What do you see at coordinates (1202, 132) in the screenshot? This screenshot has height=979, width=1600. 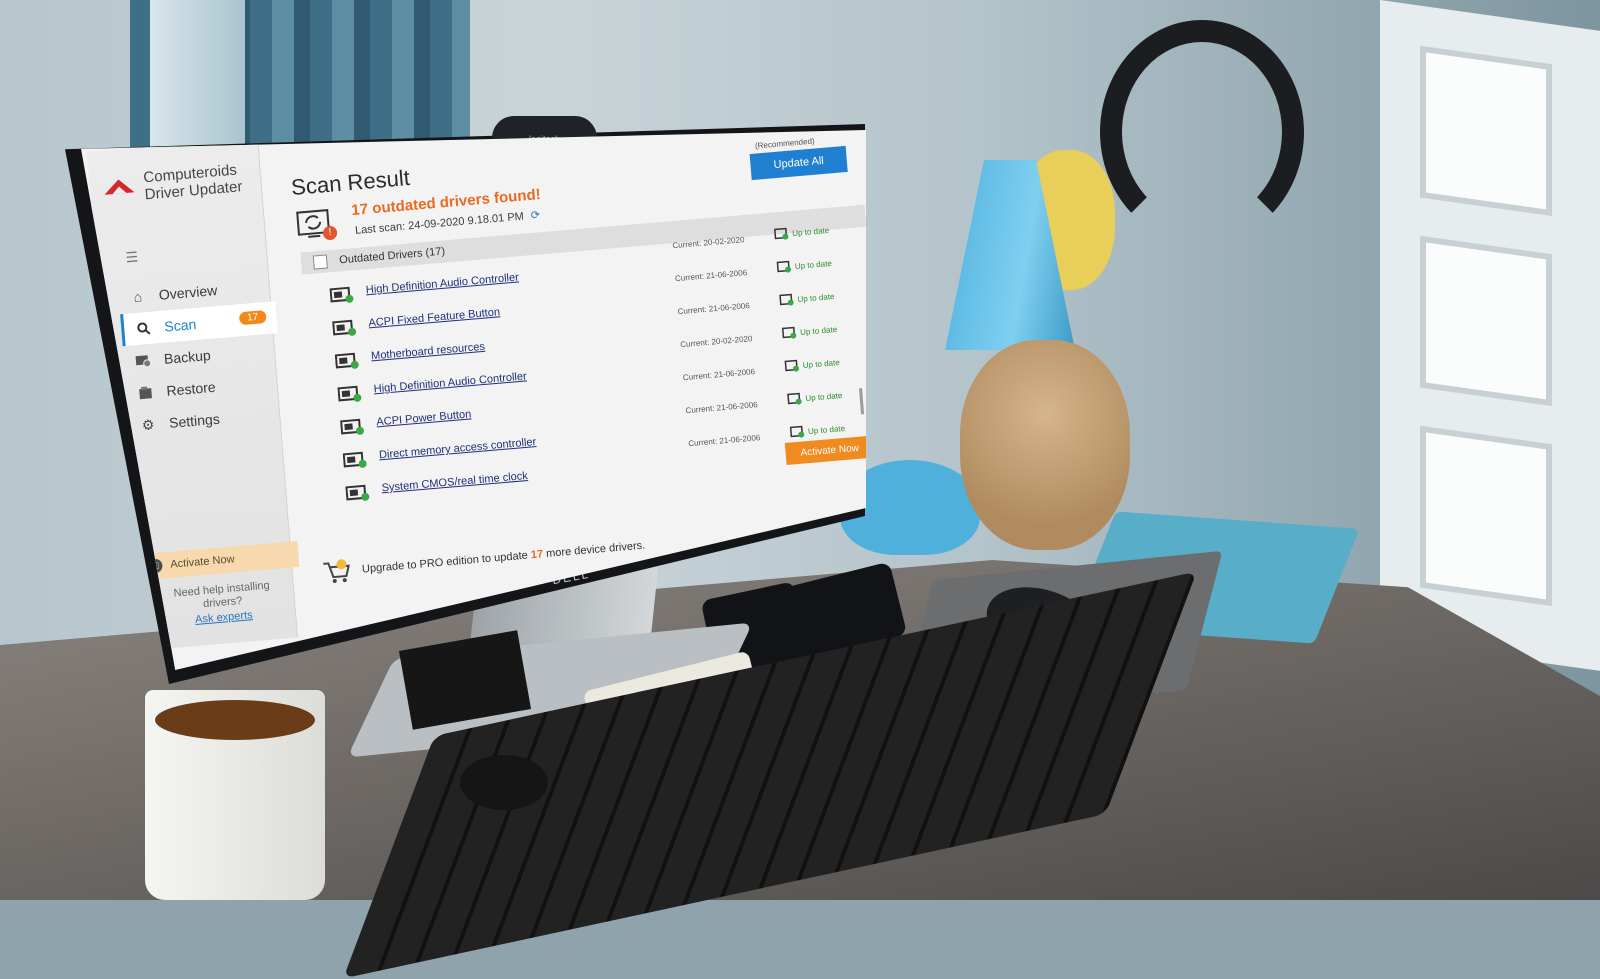 I see `headphones` at bounding box center [1202, 132].